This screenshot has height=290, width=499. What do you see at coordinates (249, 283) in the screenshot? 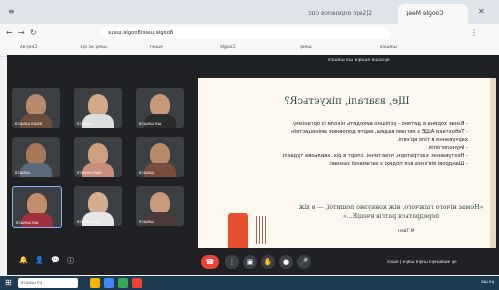
I see `taskbar: ⊞ ɐɔɯɐɯ ɐʞ ɐɯ ɐʞ` at bounding box center [249, 283].